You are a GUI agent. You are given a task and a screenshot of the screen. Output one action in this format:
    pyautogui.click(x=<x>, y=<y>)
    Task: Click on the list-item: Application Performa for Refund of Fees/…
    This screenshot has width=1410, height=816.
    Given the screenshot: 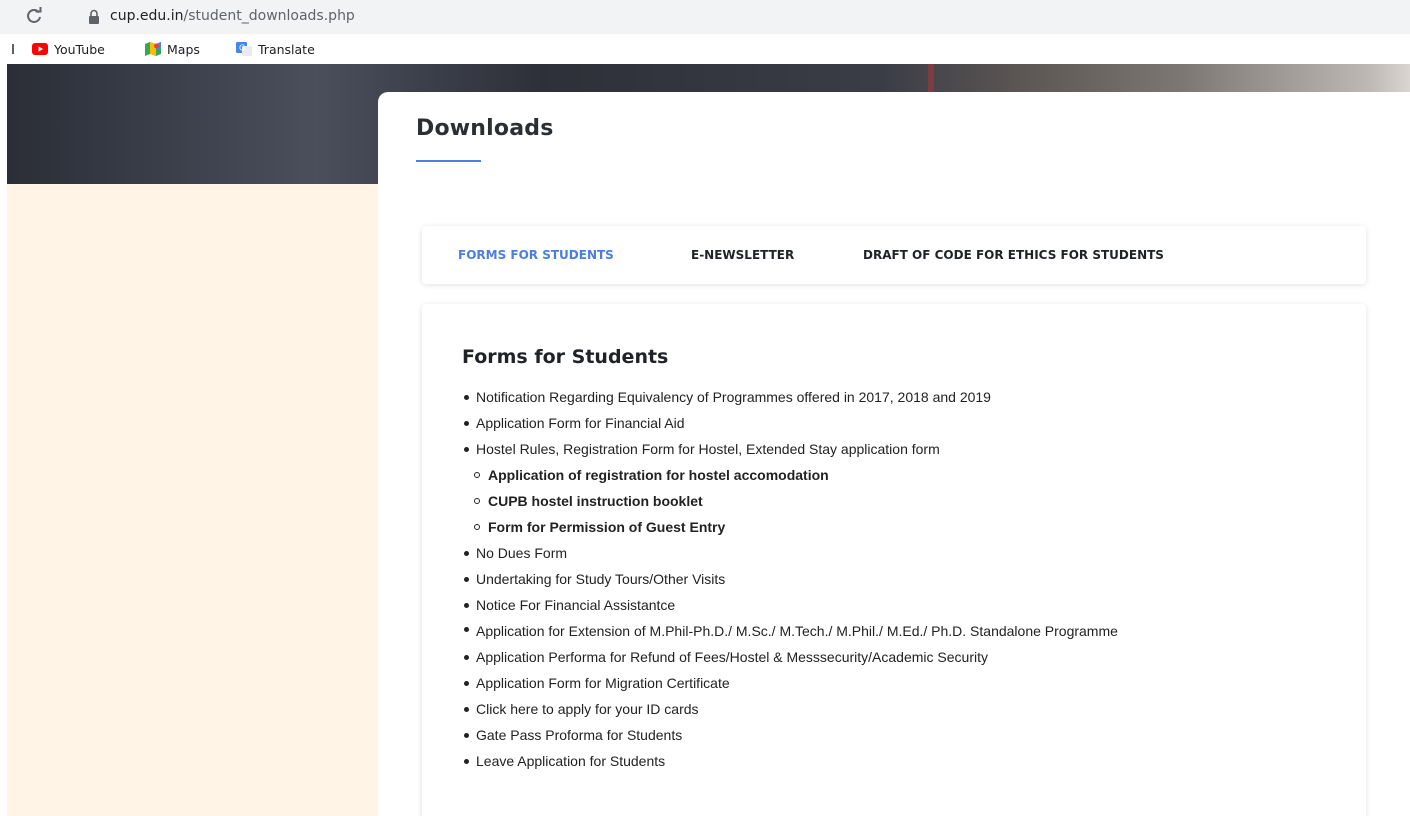 What is the action you would take?
    pyautogui.click(x=902, y=657)
    